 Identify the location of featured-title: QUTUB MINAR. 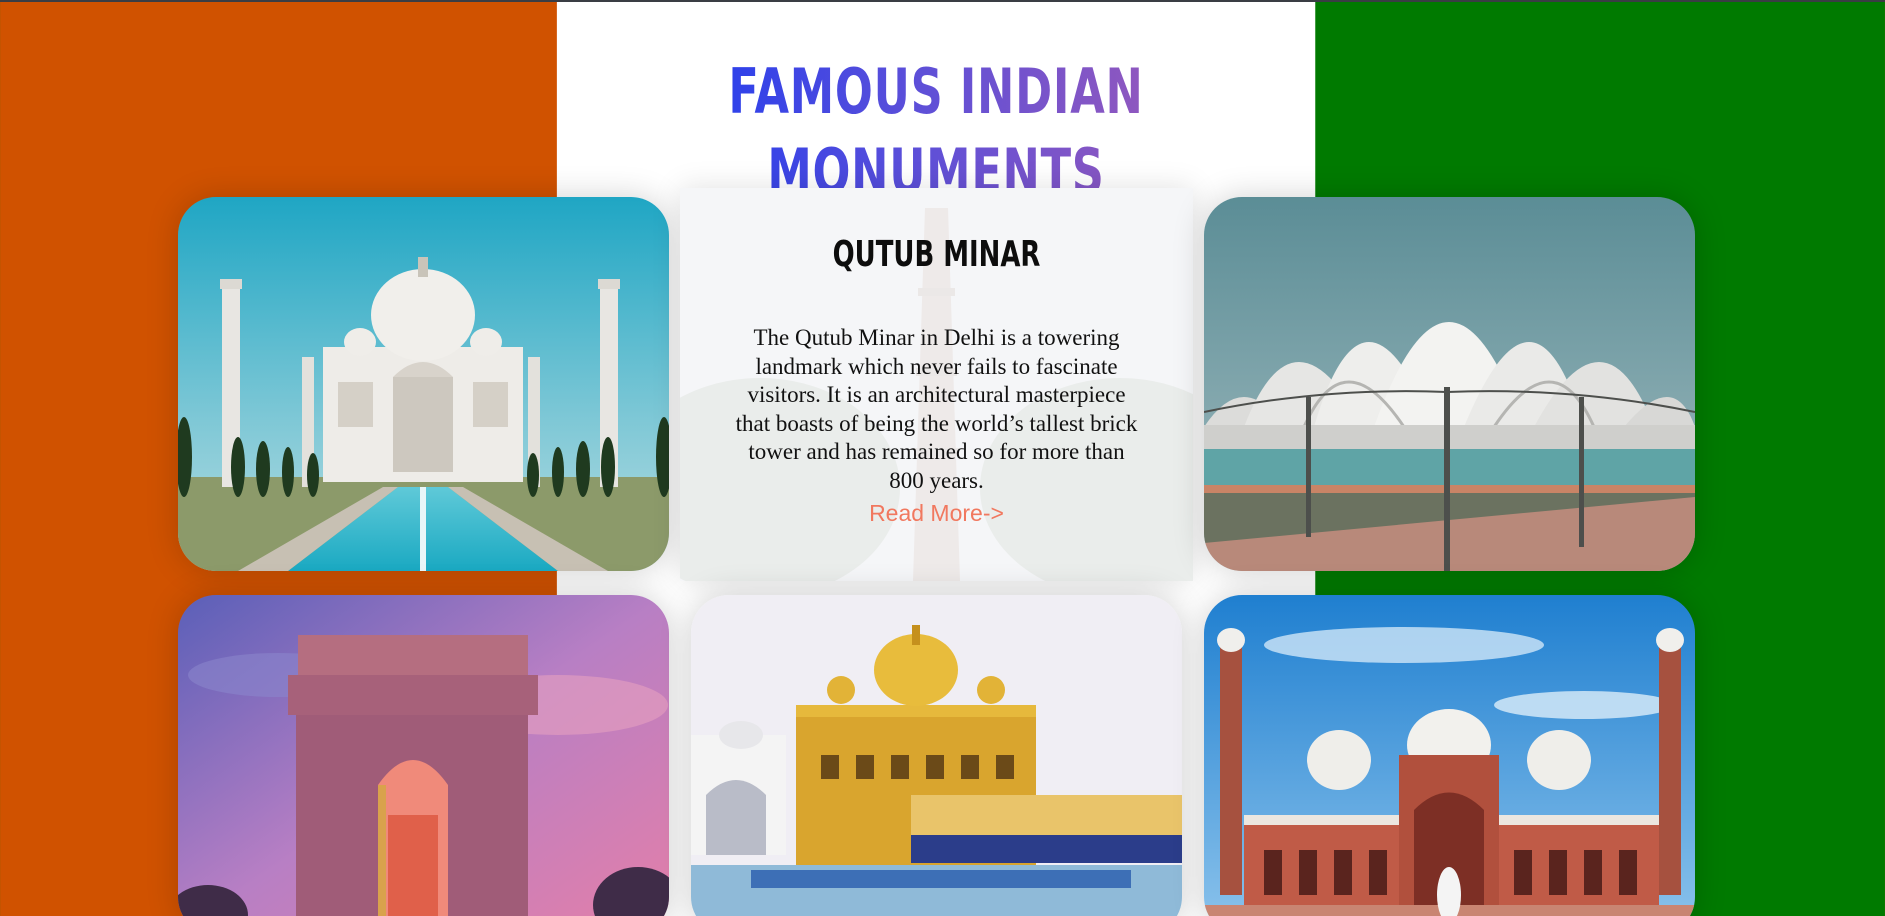
(936, 254).